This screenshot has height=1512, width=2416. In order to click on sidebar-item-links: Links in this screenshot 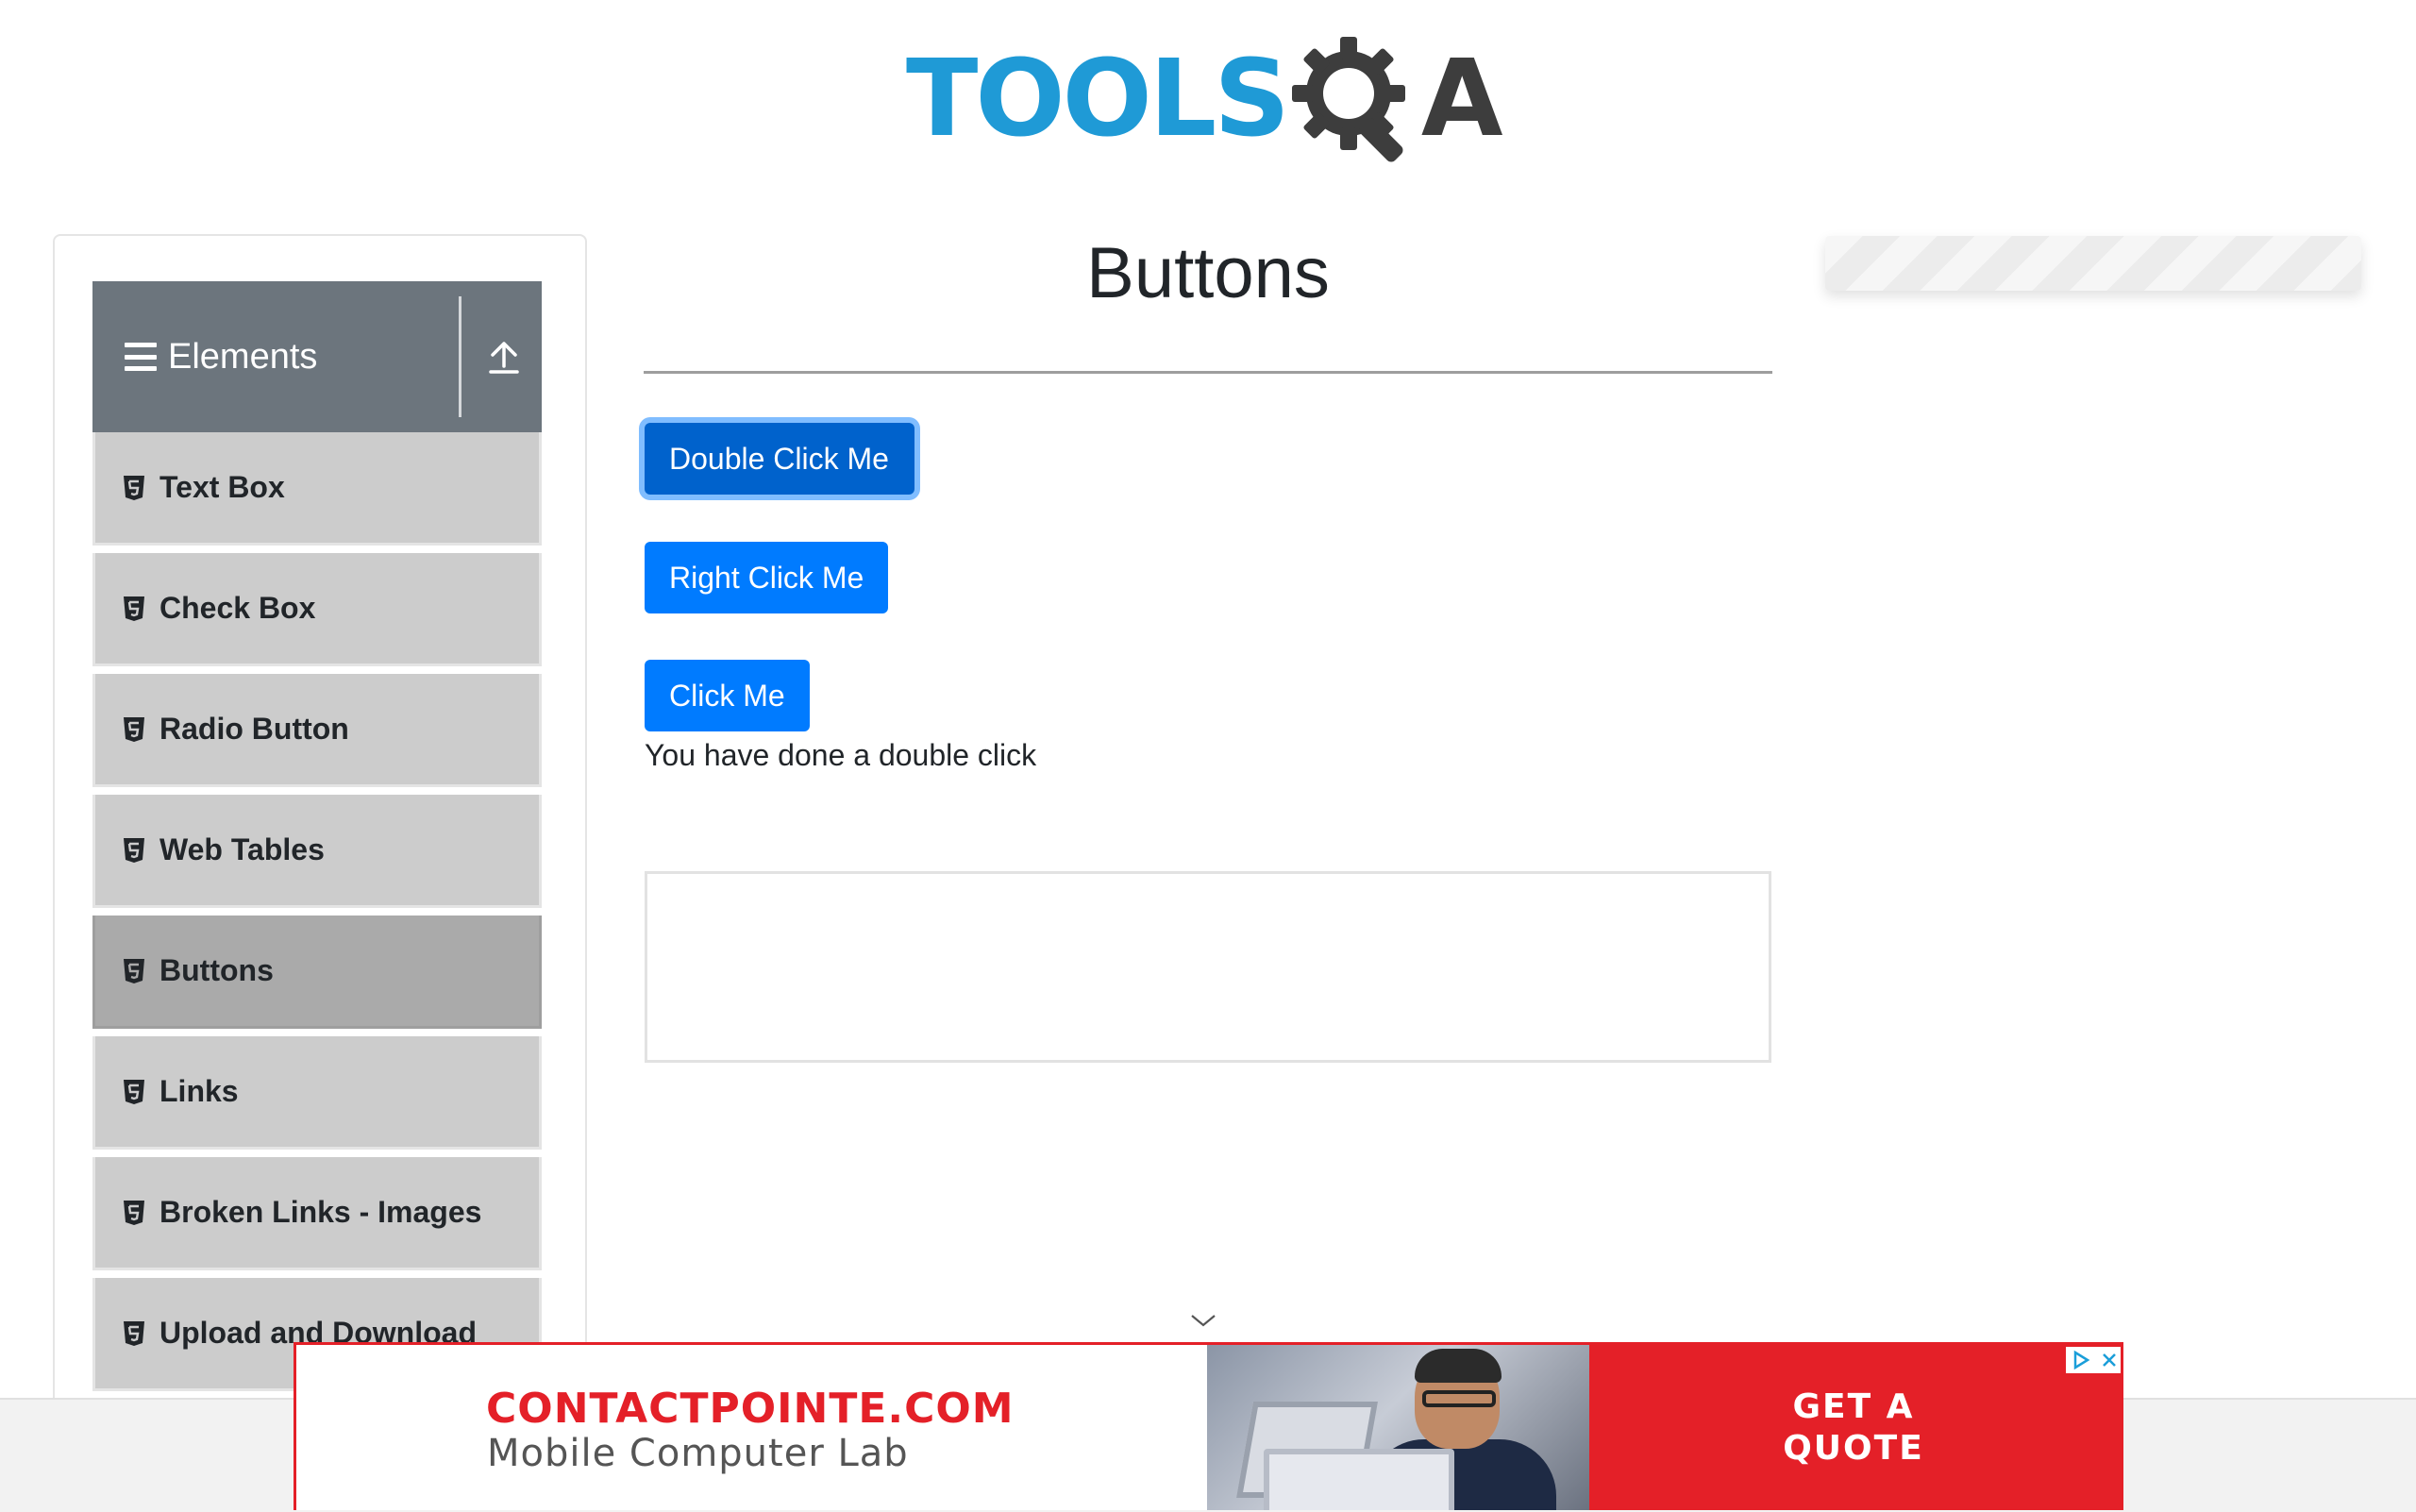, I will do `click(317, 1093)`.